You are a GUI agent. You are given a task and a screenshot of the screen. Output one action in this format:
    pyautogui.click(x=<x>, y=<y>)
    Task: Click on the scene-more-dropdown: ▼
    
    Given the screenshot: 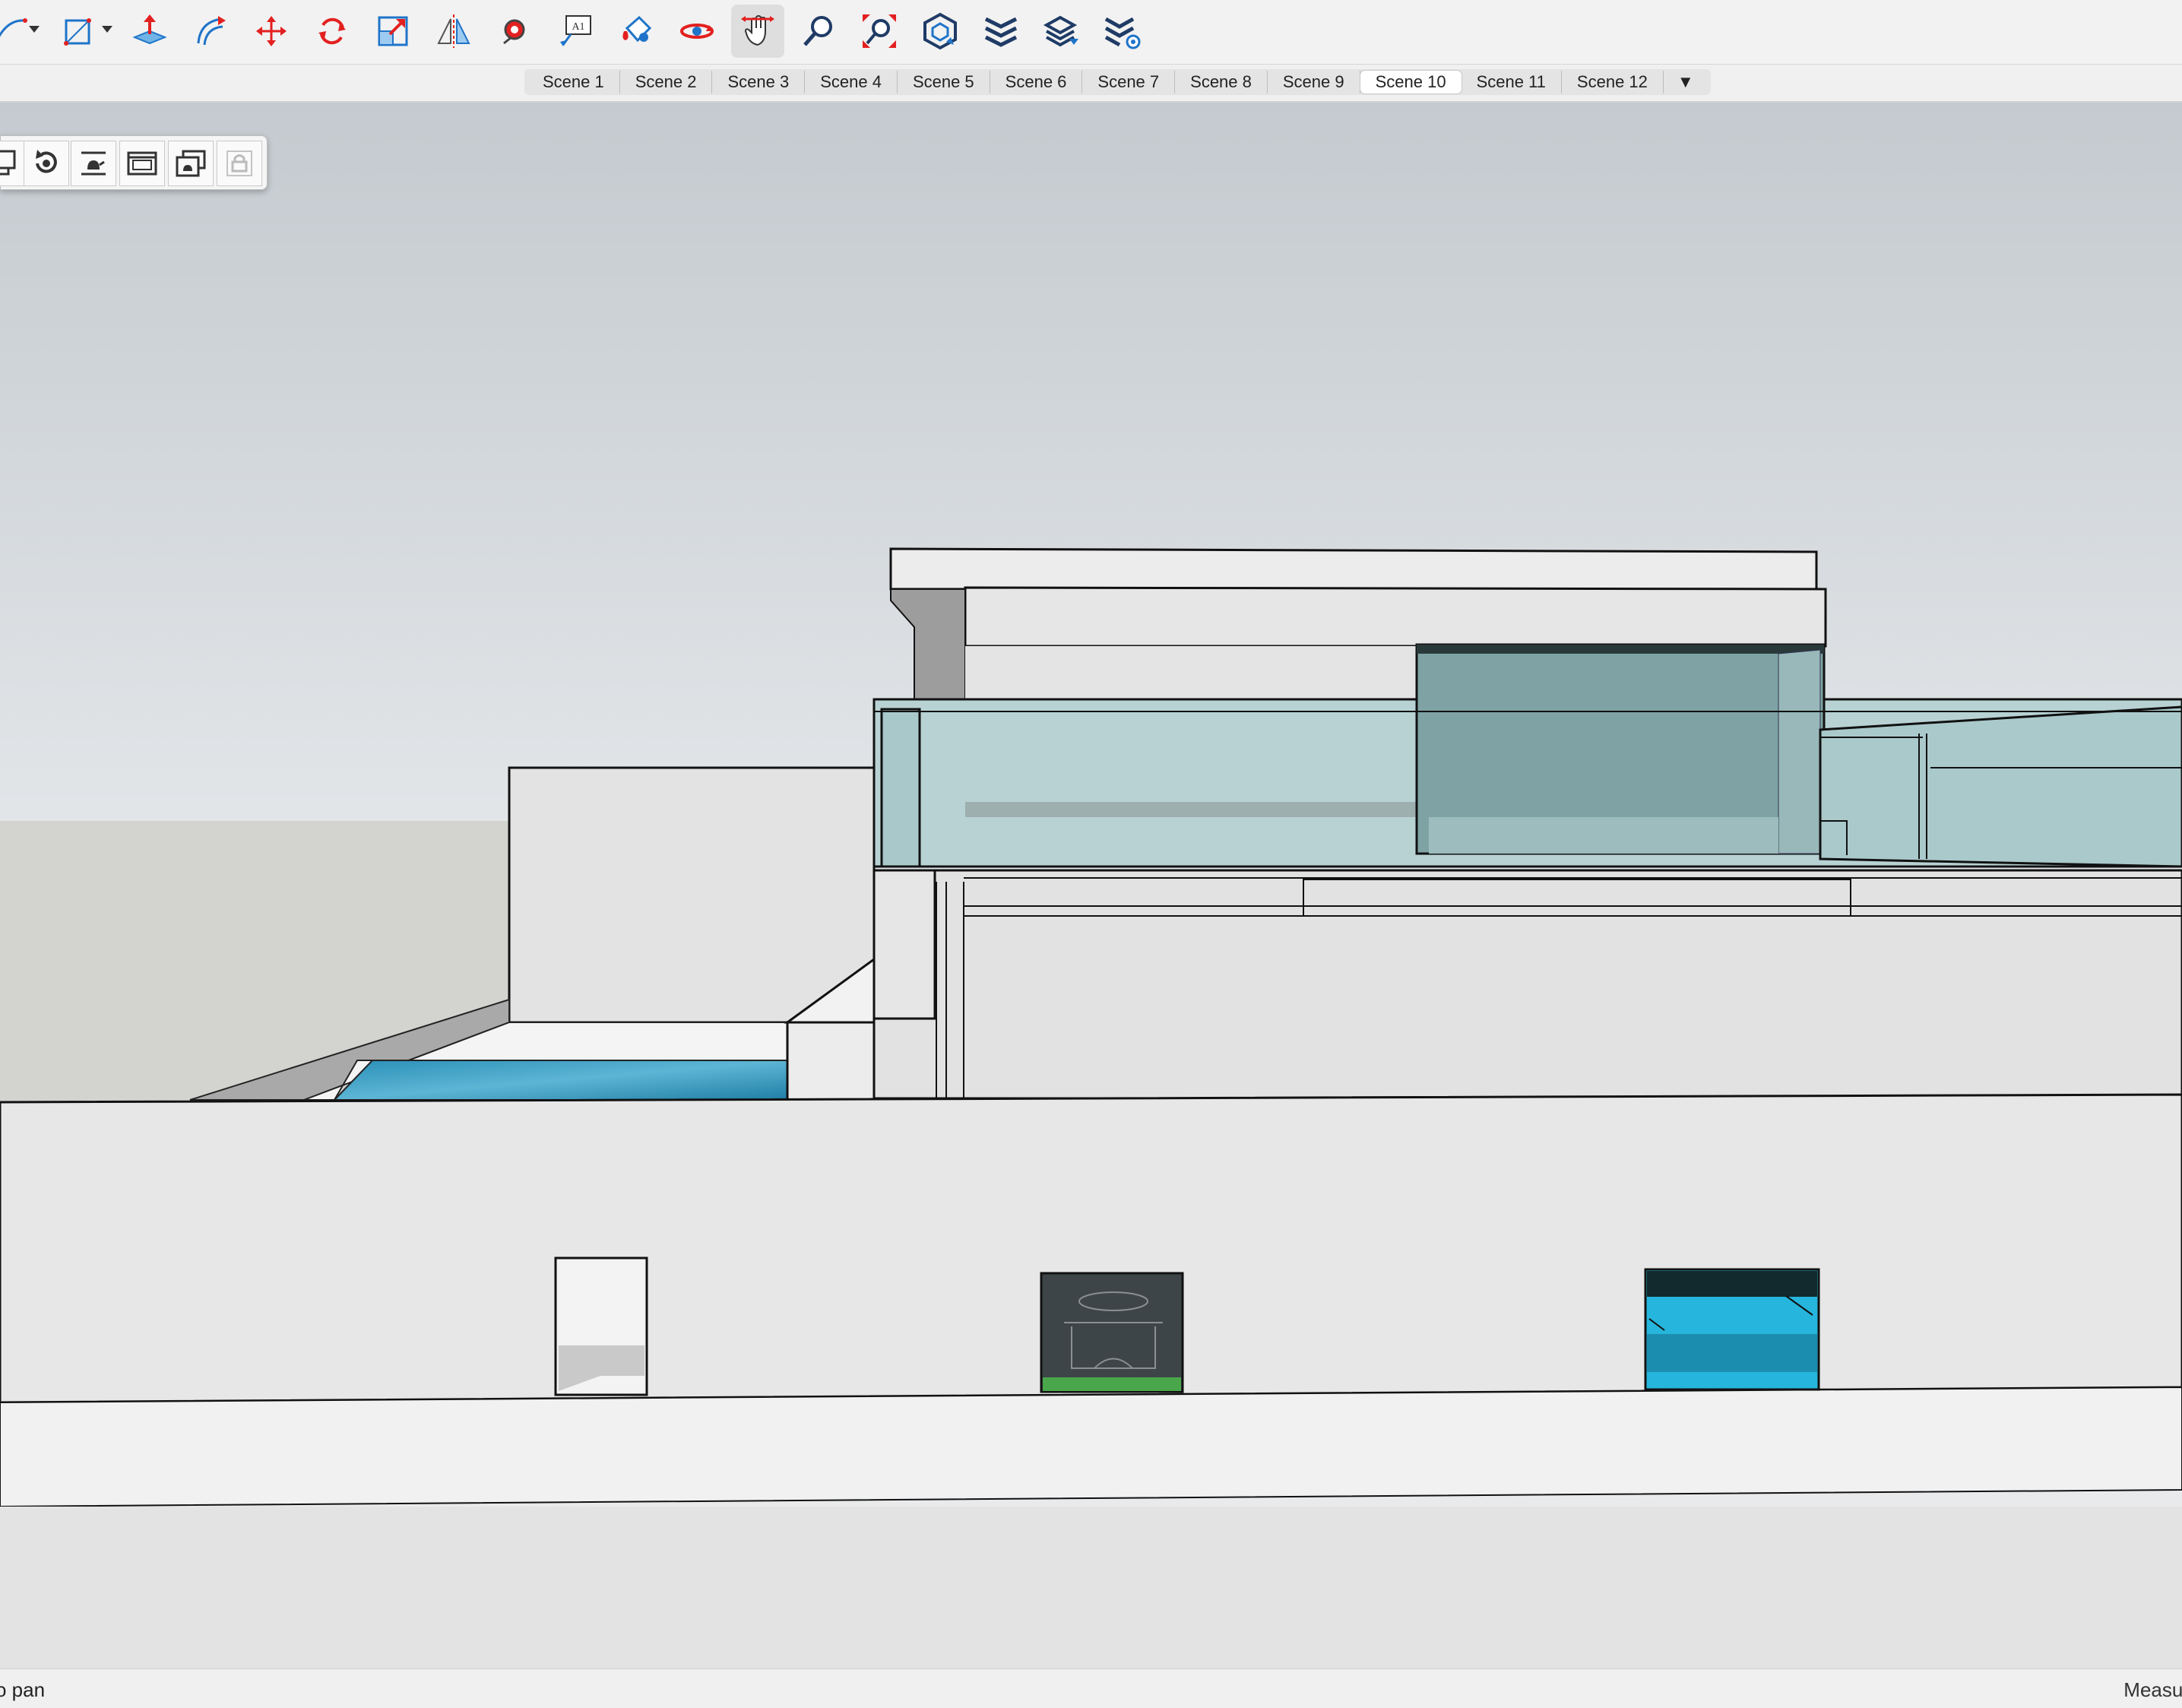 What is the action you would take?
    pyautogui.click(x=1686, y=82)
    